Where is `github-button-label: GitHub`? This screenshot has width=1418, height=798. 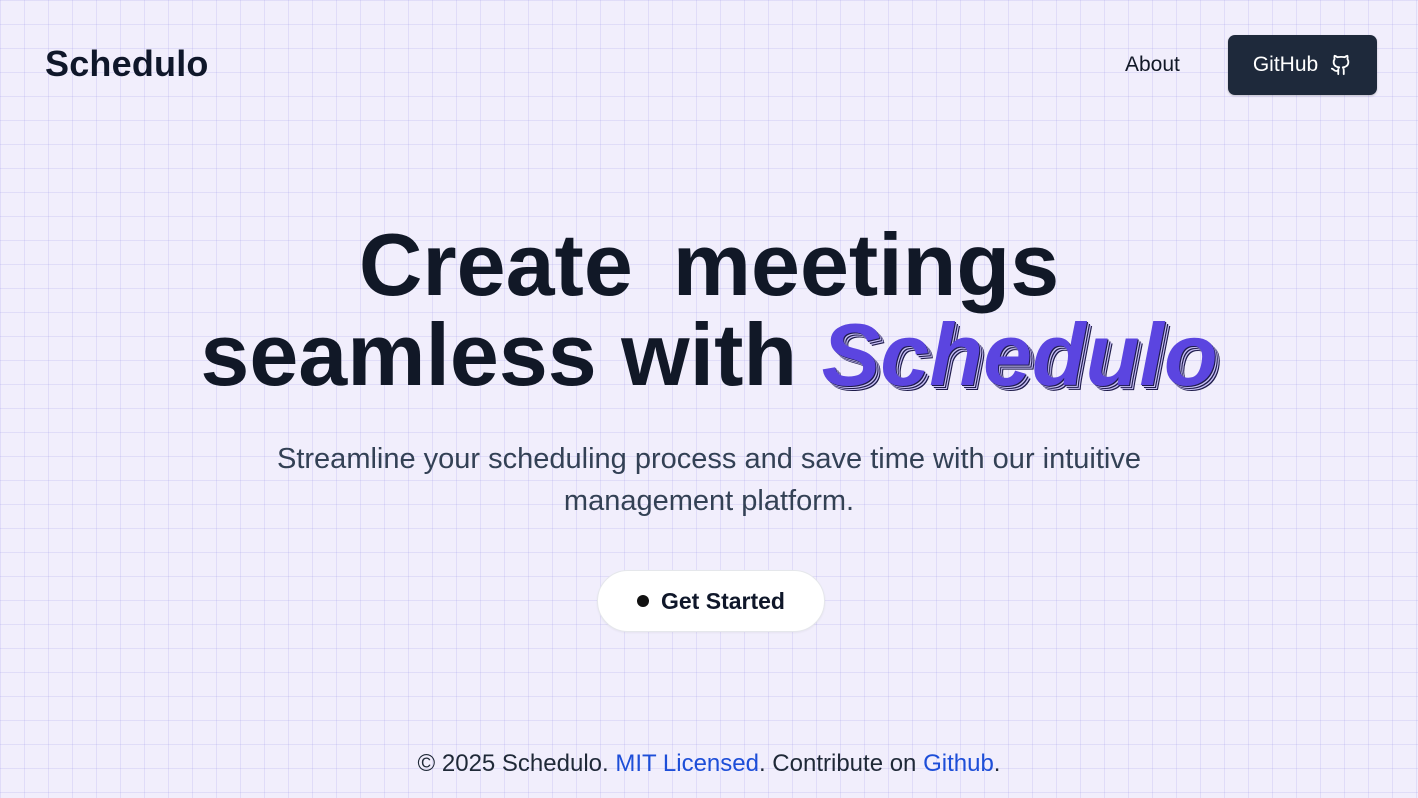
github-button-label: GitHub is located at coordinates (1285, 64).